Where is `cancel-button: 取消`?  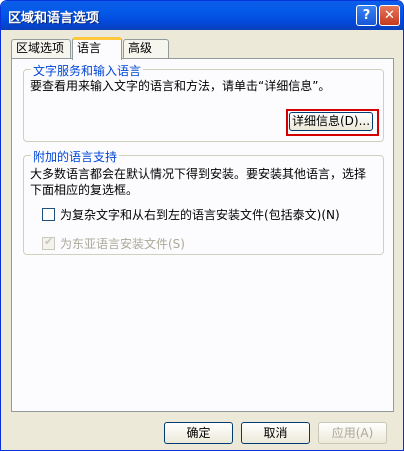
cancel-button: 取消 is located at coordinates (275, 433).